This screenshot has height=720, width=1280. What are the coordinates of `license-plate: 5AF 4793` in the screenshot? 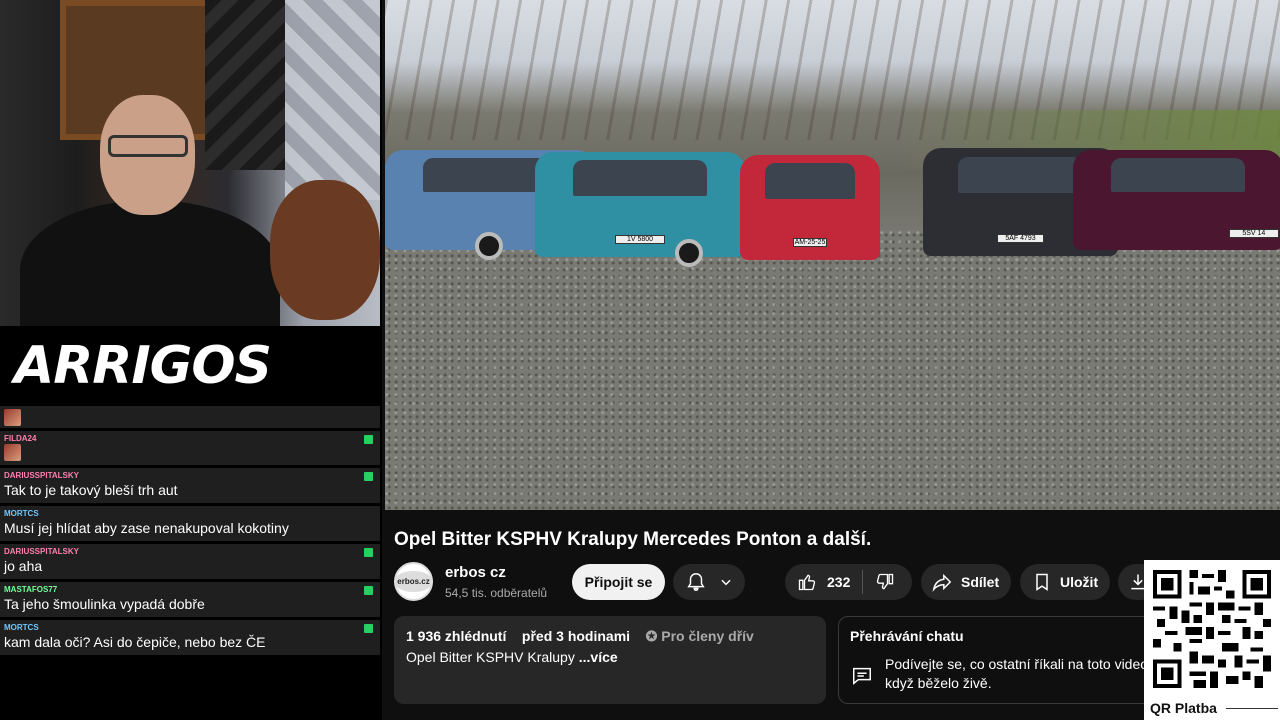 It's located at (1020, 239).